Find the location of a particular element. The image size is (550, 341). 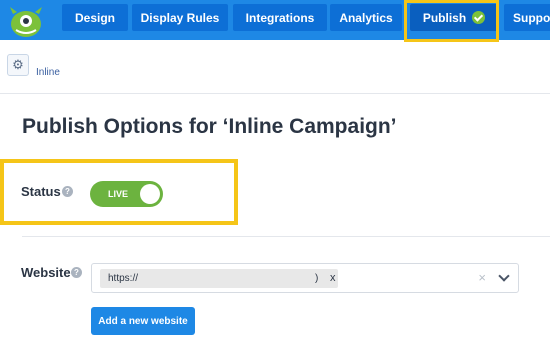

toggle-knob is located at coordinates (150, 194).